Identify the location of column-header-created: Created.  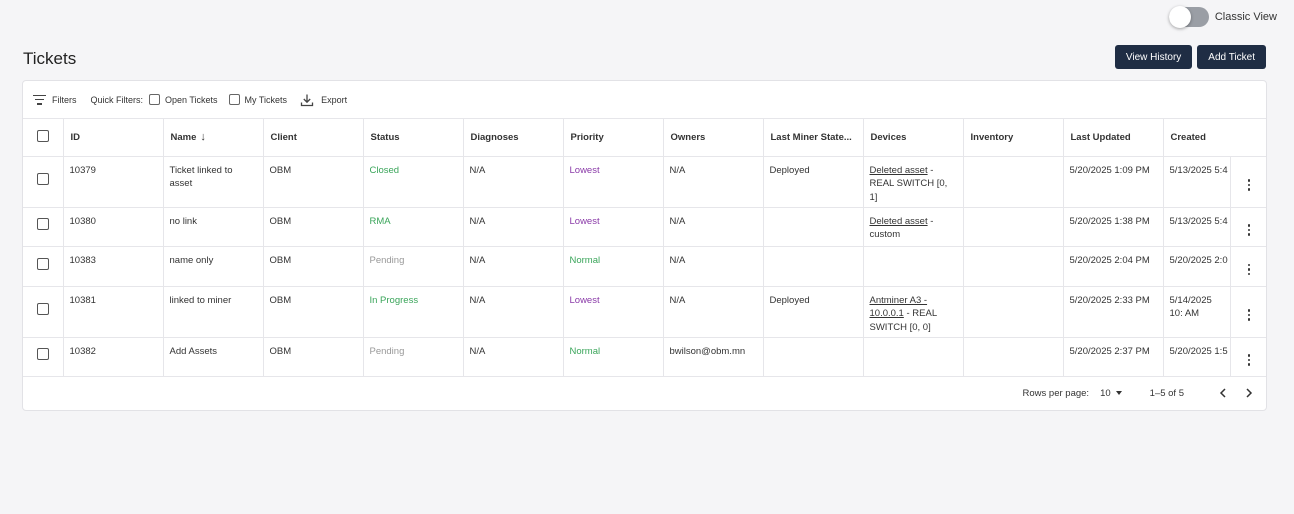
(1214, 138).